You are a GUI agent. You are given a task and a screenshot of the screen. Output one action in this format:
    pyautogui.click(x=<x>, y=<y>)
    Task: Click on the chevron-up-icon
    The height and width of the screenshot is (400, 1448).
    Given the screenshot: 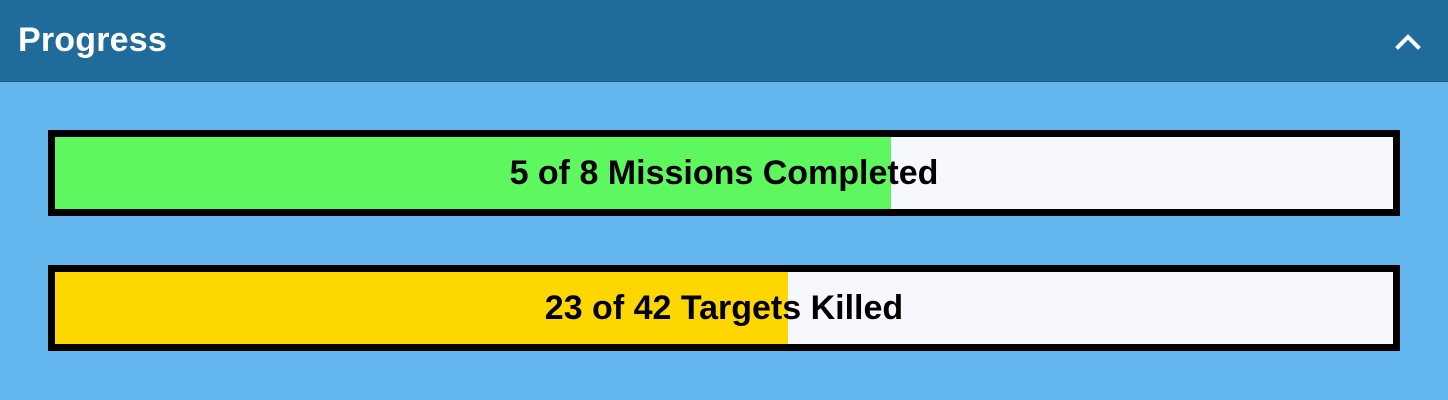 What is the action you would take?
    pyautogui.click(x=1408, y=41)
    